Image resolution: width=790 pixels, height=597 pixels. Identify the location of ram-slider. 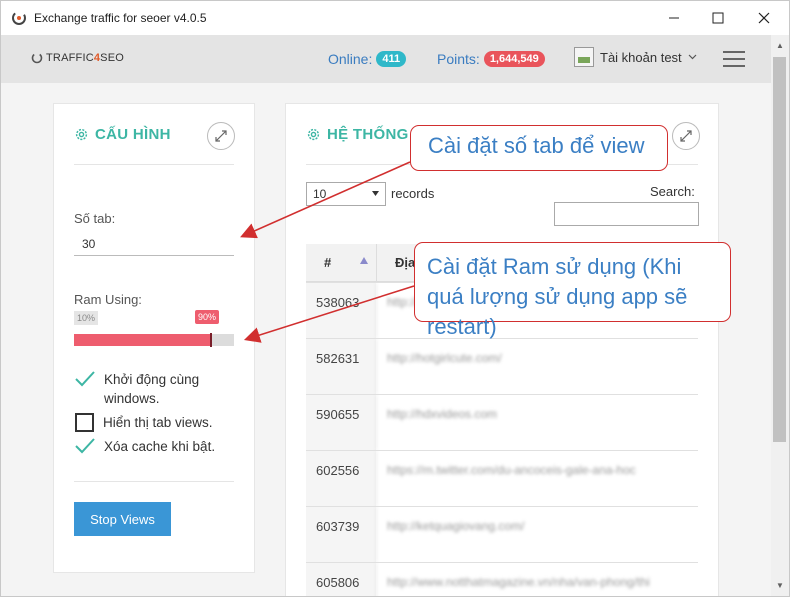
(154, 340).